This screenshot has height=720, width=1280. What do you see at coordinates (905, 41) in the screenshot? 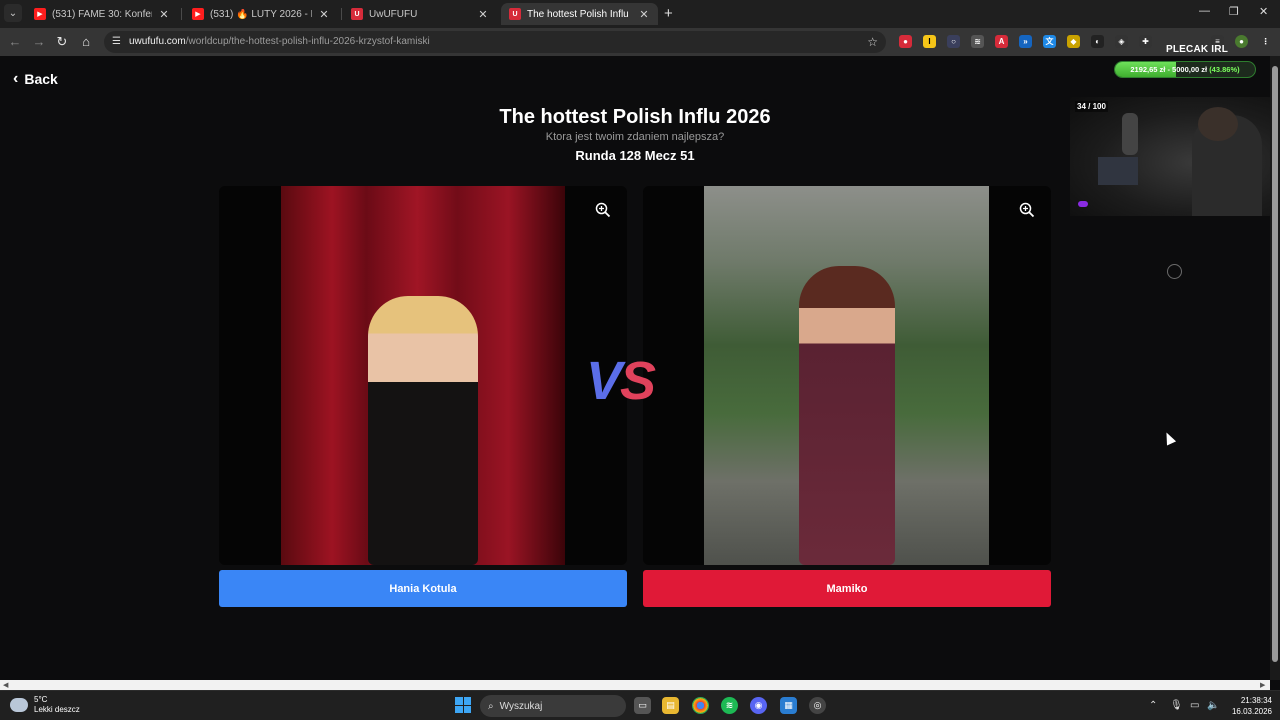
I see `extension-icon: ●` at bounding box center [905, 41].